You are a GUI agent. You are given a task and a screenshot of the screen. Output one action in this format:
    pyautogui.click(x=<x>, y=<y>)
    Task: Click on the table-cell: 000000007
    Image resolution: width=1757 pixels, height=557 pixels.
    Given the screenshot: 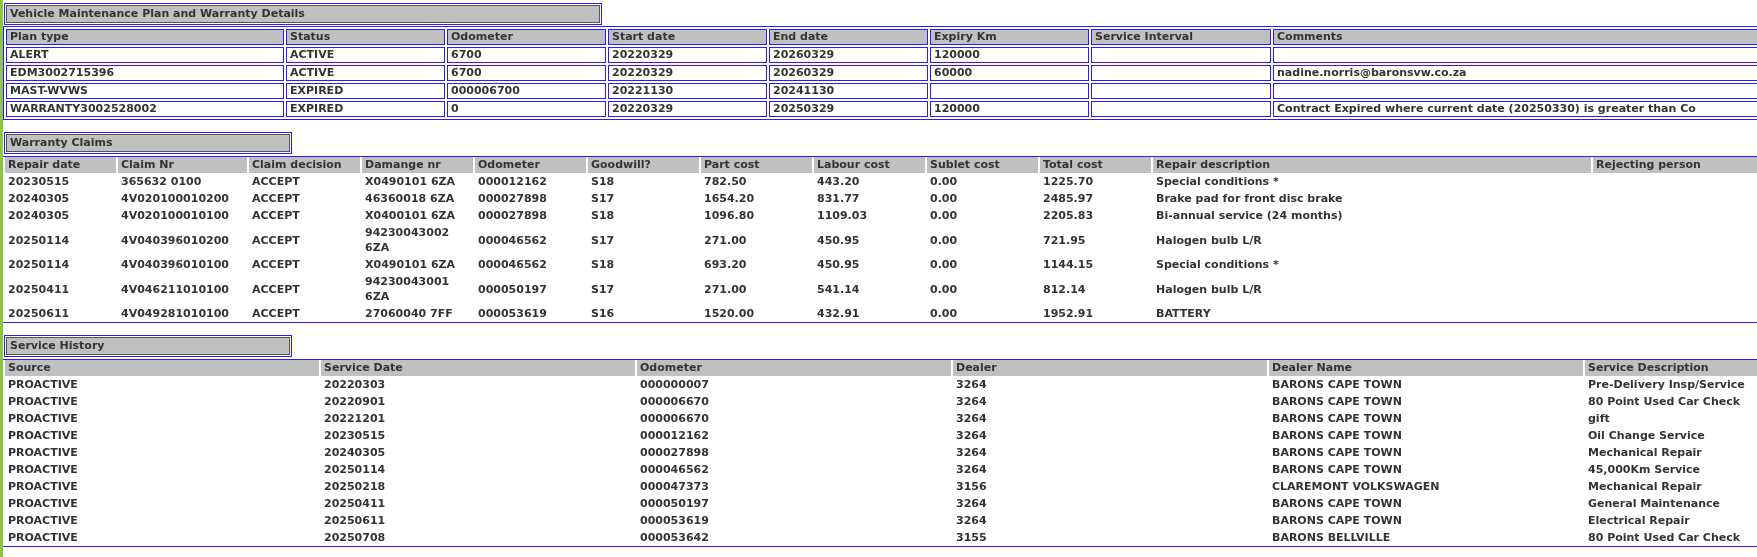 What is the action you would take?
    pyautogui.click(x=674, y=384)
    